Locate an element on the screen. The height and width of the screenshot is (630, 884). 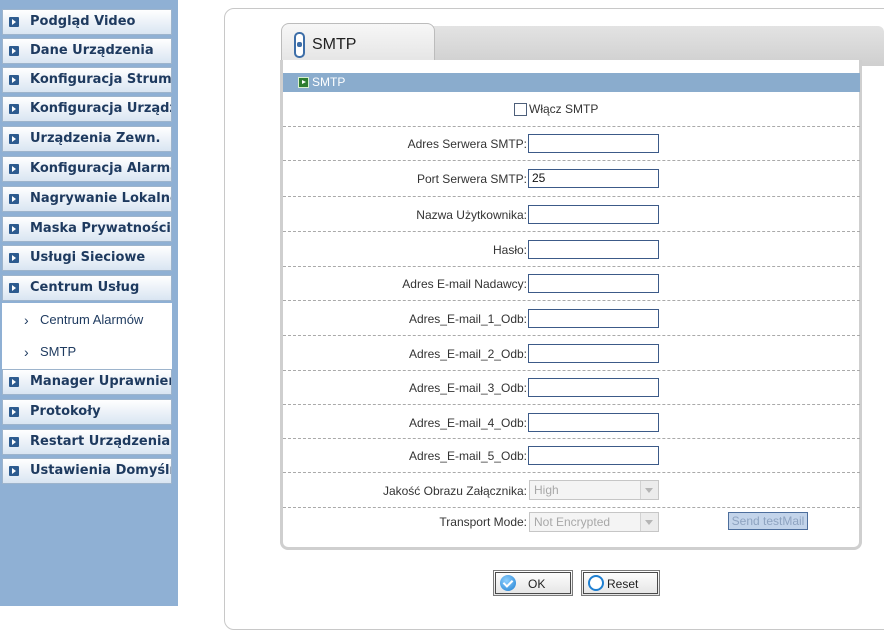
field-label-recipient-1: Adres_E-mail_1_Odb: is located at coordinates (467, 319).